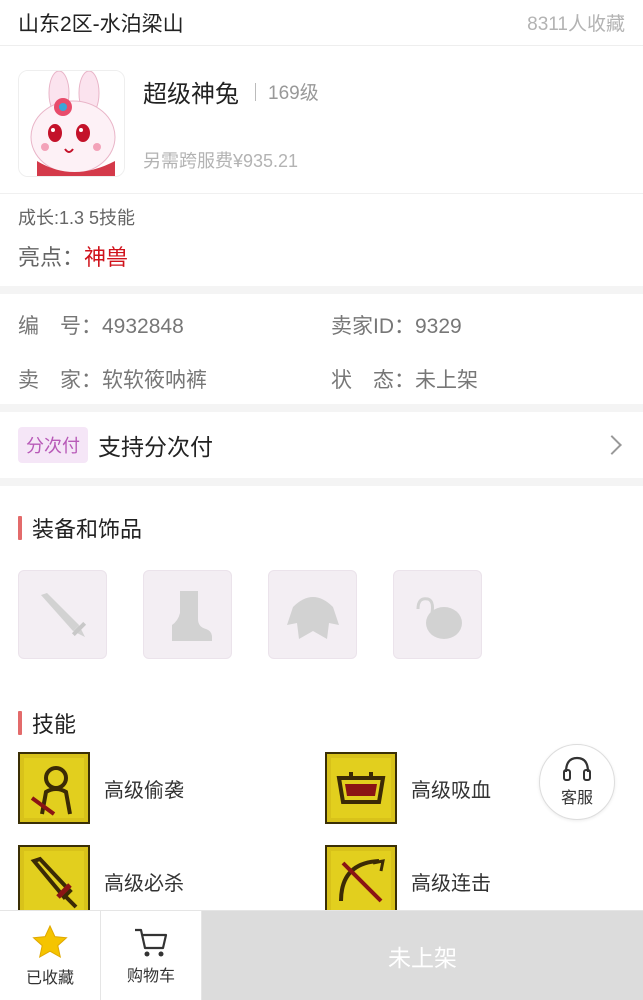  I want to click on armor-icon, so click(312, 614).